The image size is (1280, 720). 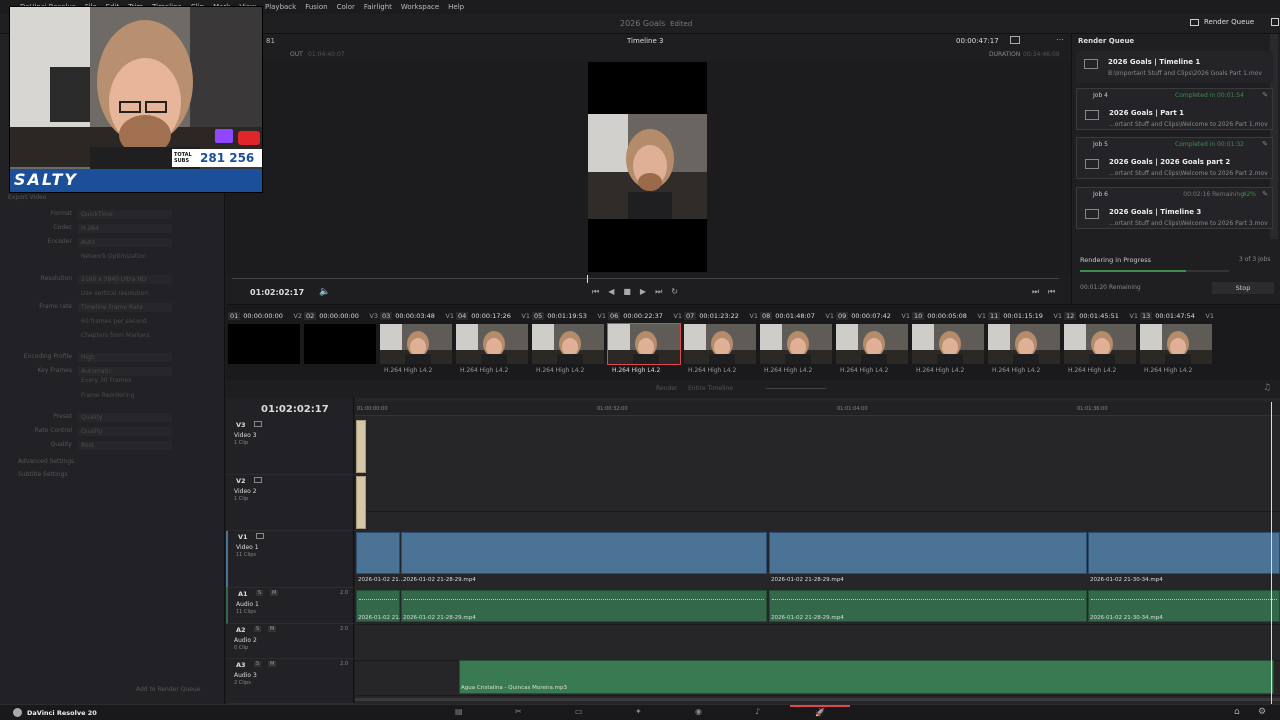 What do you see at coordinates (1275, 22) in the screenshot?
I see `expand-icon` at bounding box center [1275, 22].